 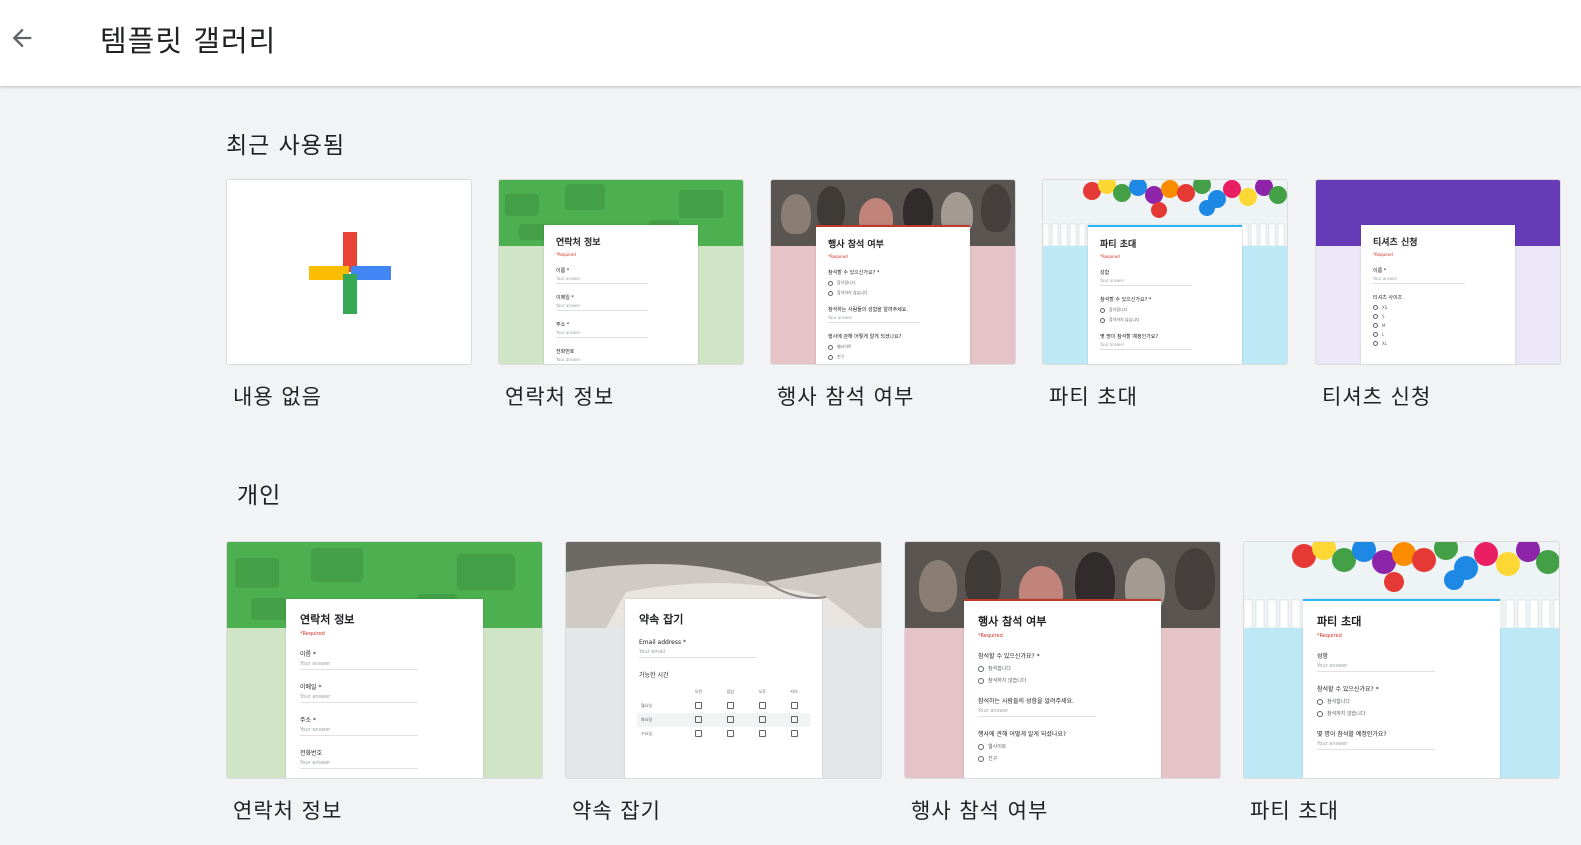 I want to click on template-card-blank: 내용 없음, so click(x=349, y=294).